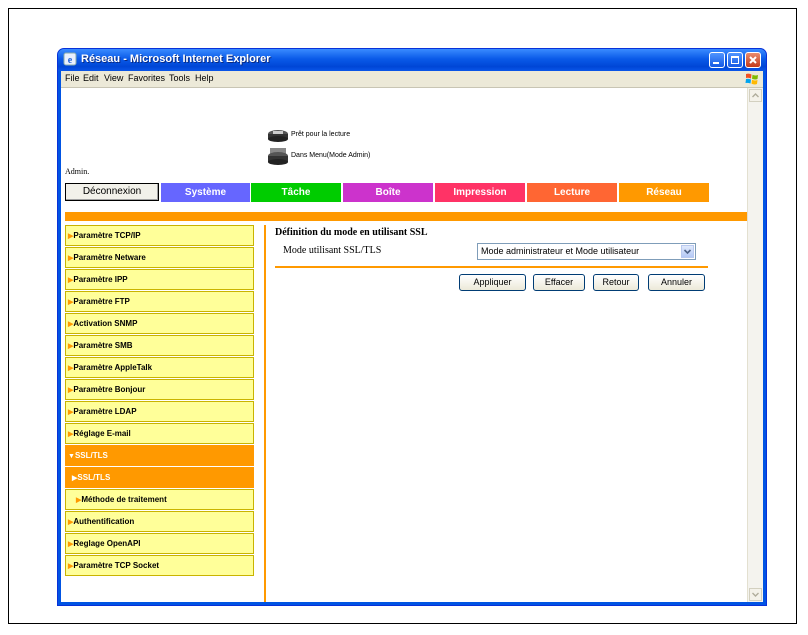 The image size is (808, 635). I want to click on tab-1: Tâche, so click(296, 192).